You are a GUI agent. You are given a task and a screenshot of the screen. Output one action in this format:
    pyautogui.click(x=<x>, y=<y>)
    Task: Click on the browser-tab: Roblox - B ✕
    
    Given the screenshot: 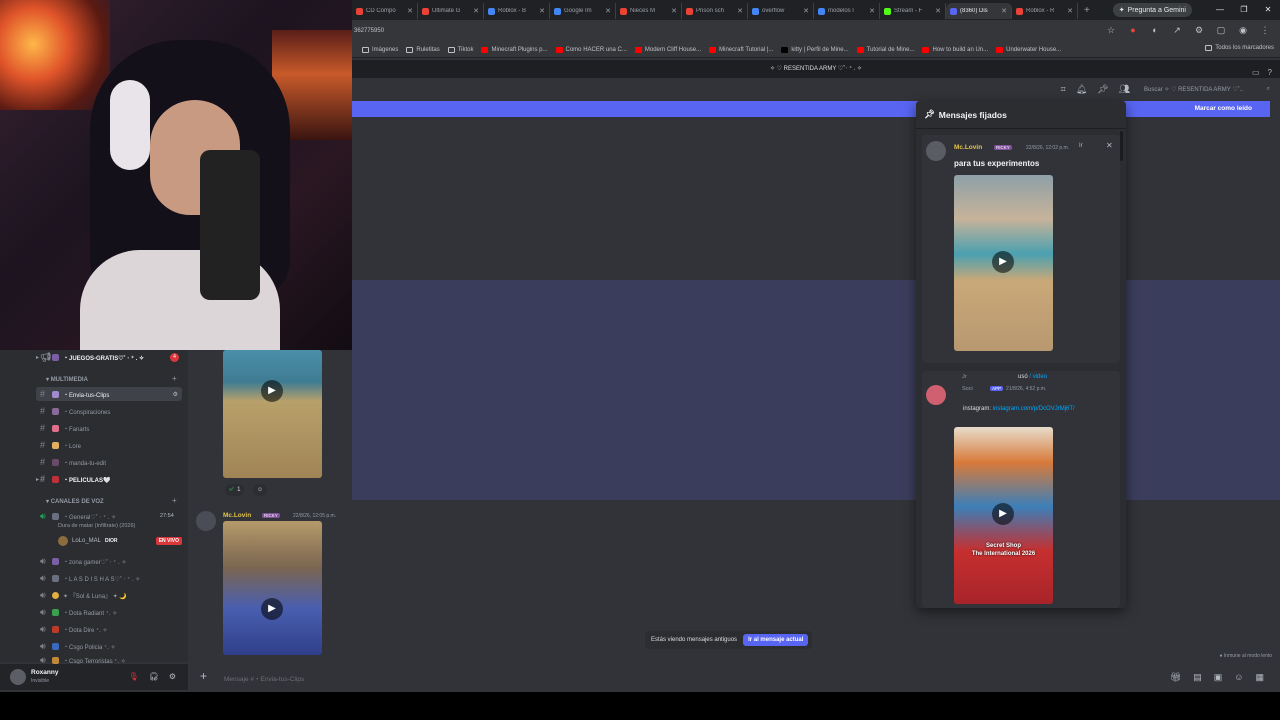 What is the action you would take?
    pyautogui.click(x=517, y=11)
    